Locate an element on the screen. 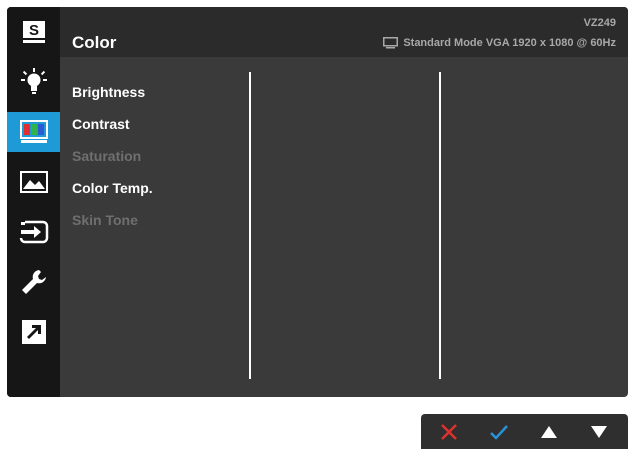  monitor-icon is located at coordinates (391, 43).